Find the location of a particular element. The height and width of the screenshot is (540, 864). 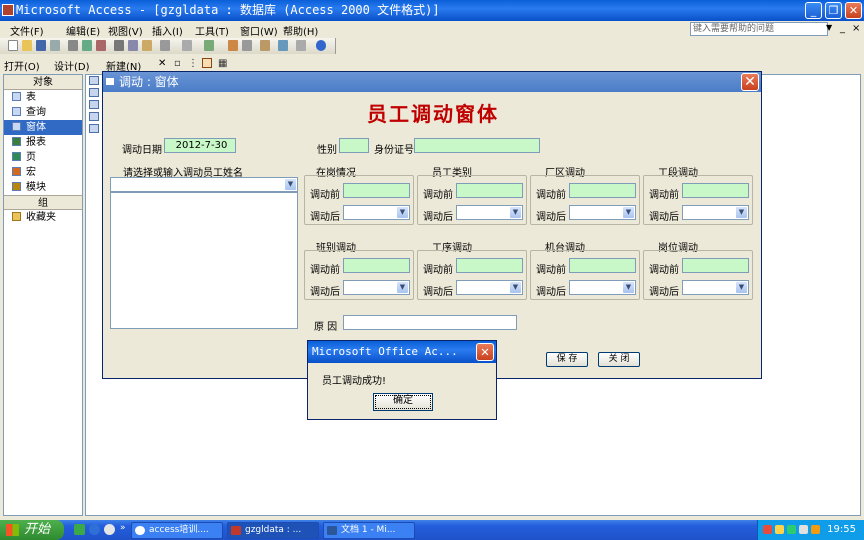

nav-item-tables: 表 is located at coordinates (43, 97).